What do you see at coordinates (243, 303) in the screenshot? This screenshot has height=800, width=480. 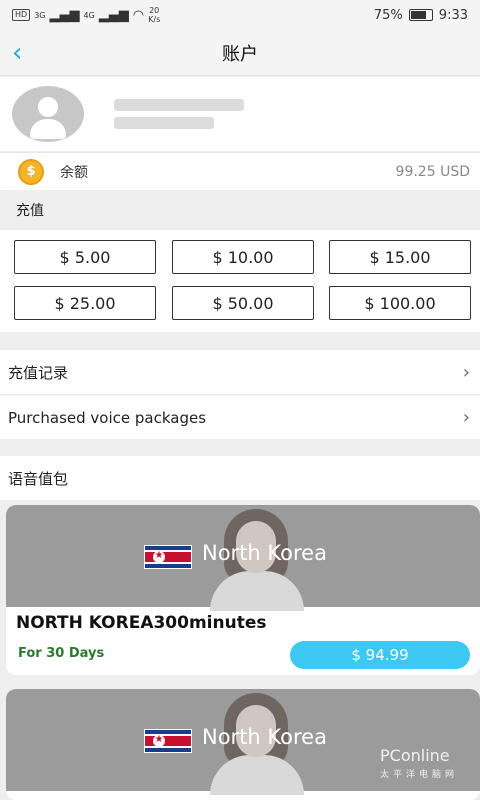 I see `recharge-50-button: $ 50.00` at bounding box center [243, 303].